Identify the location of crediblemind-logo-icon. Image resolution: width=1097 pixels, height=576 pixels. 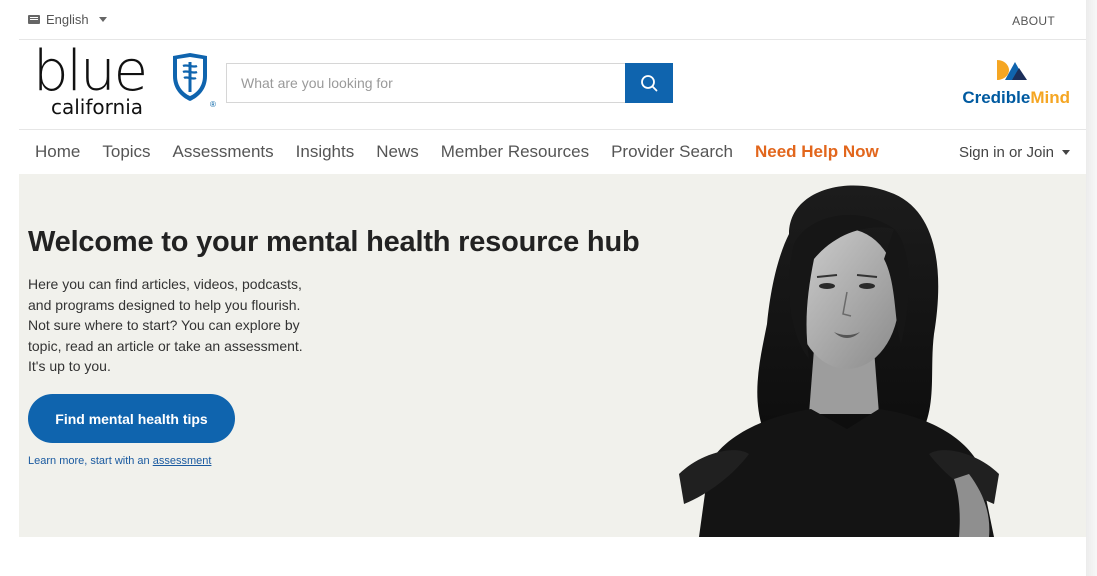
(1012, 70).